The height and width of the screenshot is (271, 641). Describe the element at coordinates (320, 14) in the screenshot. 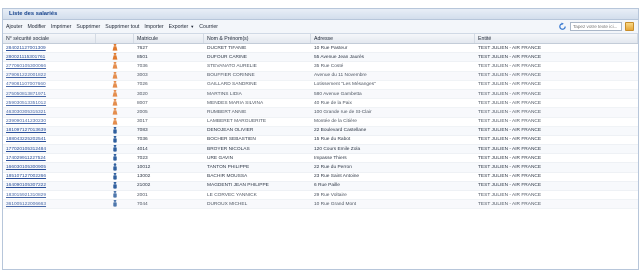

I see `window-titlebar: Liste des salariés` at that location.